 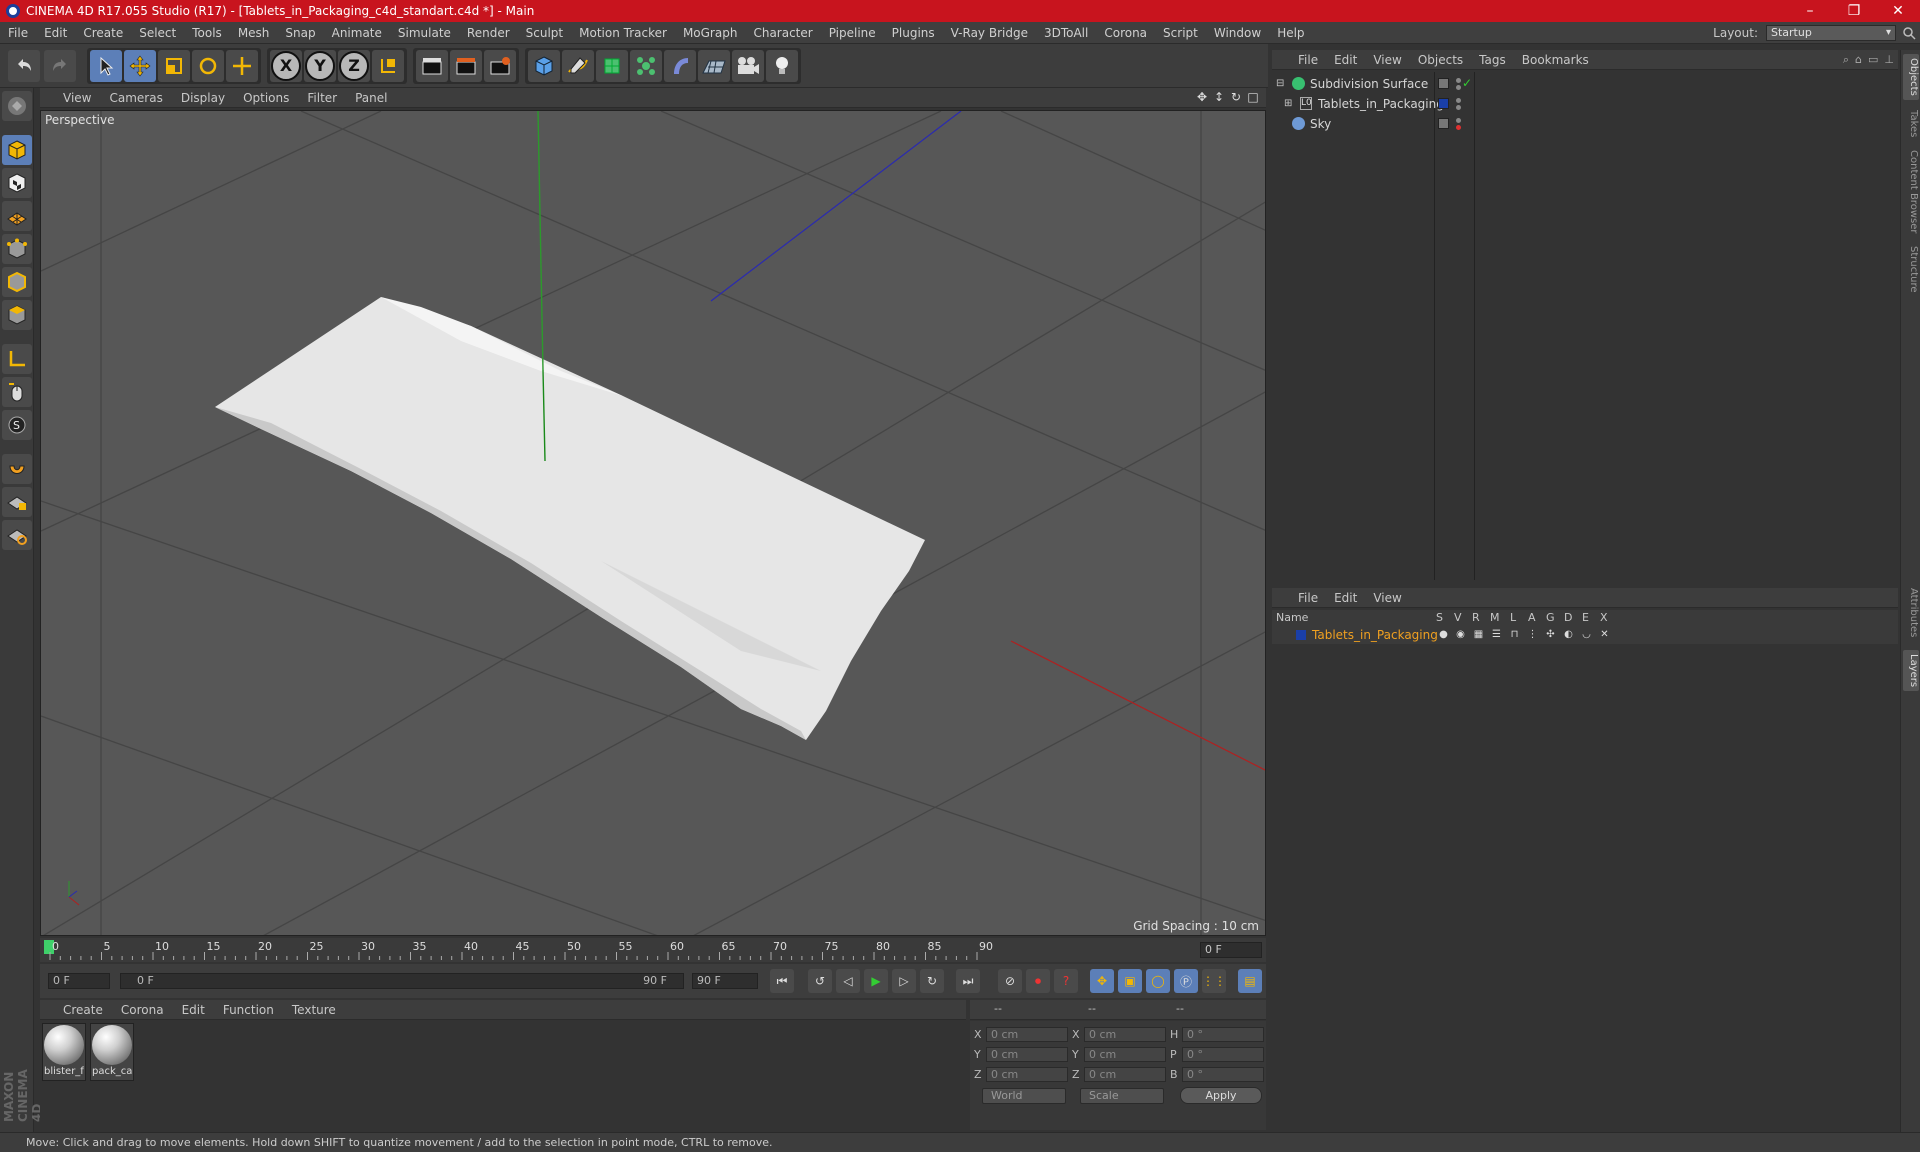 I want to click on go-to-previous-key-button: ↺, so click(x=820, y=981).